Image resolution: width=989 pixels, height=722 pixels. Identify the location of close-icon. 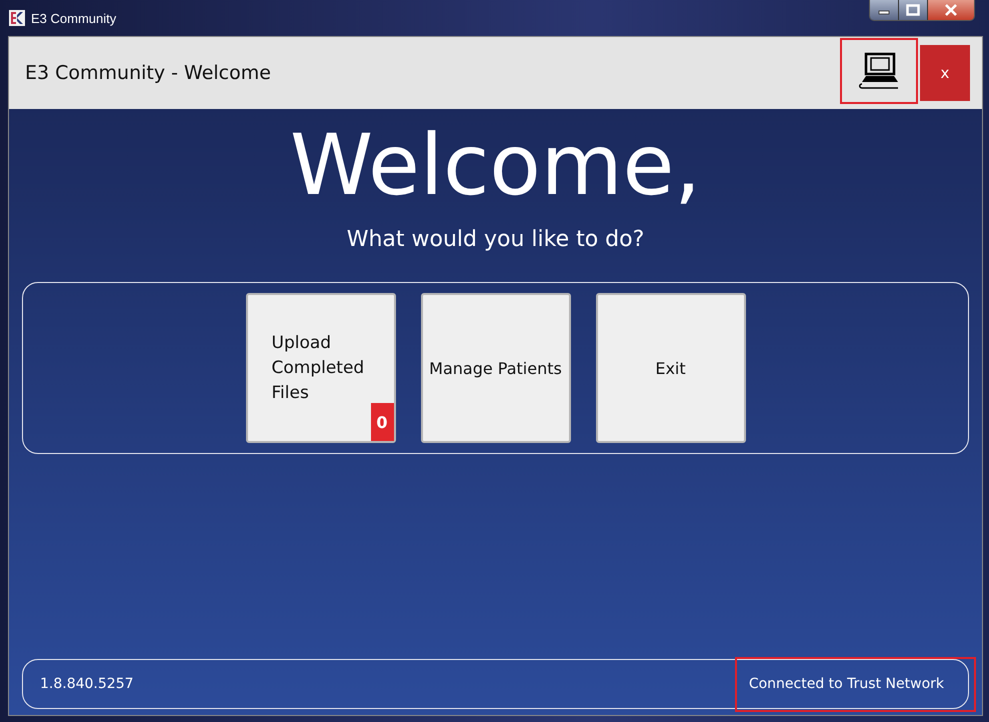
(951, 10).